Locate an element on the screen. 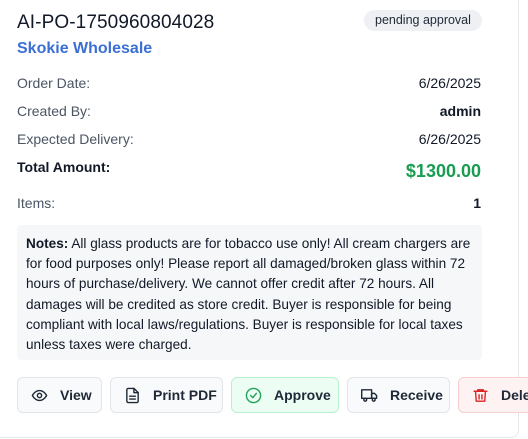  total-amount-value: $1300.00 is located at coordinates (443, 171).